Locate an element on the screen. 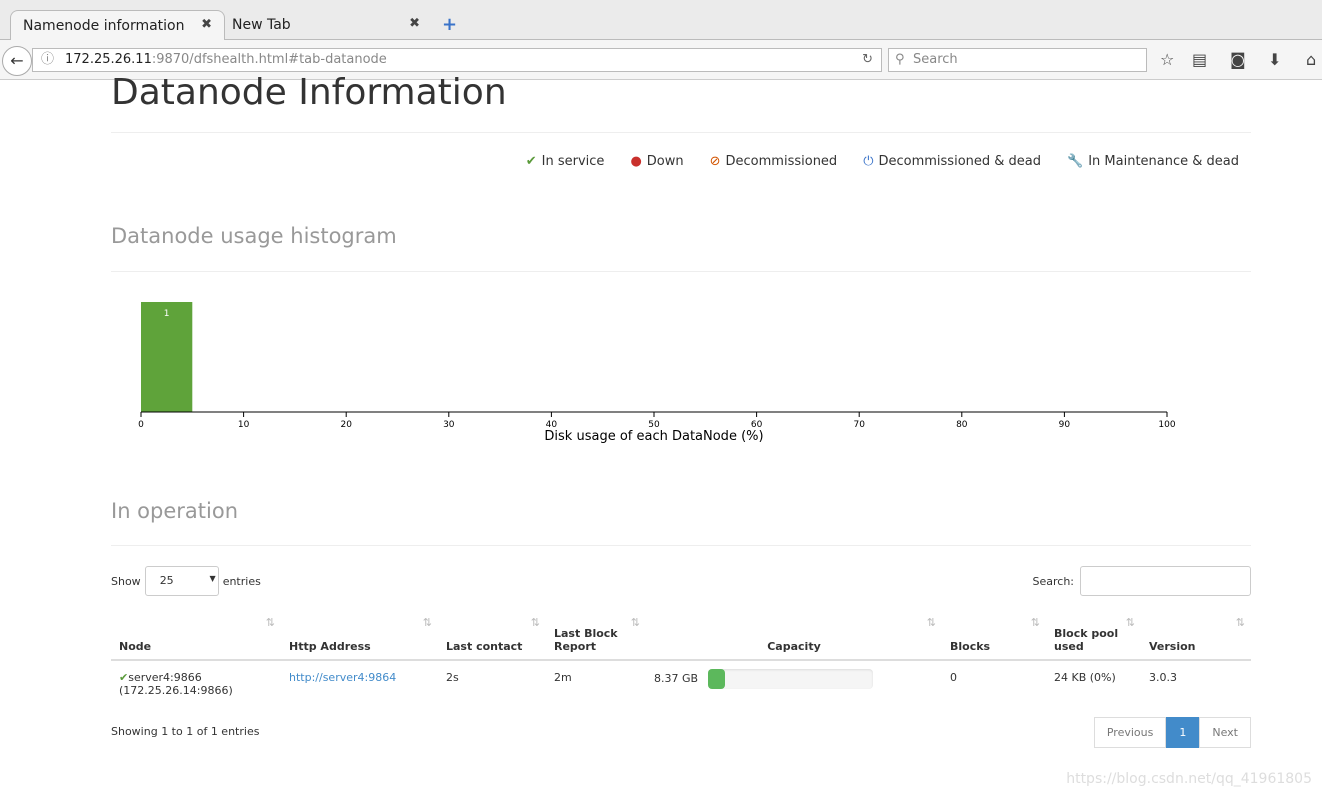  node-name: server4:9866 is located at coordinates (165, 677).